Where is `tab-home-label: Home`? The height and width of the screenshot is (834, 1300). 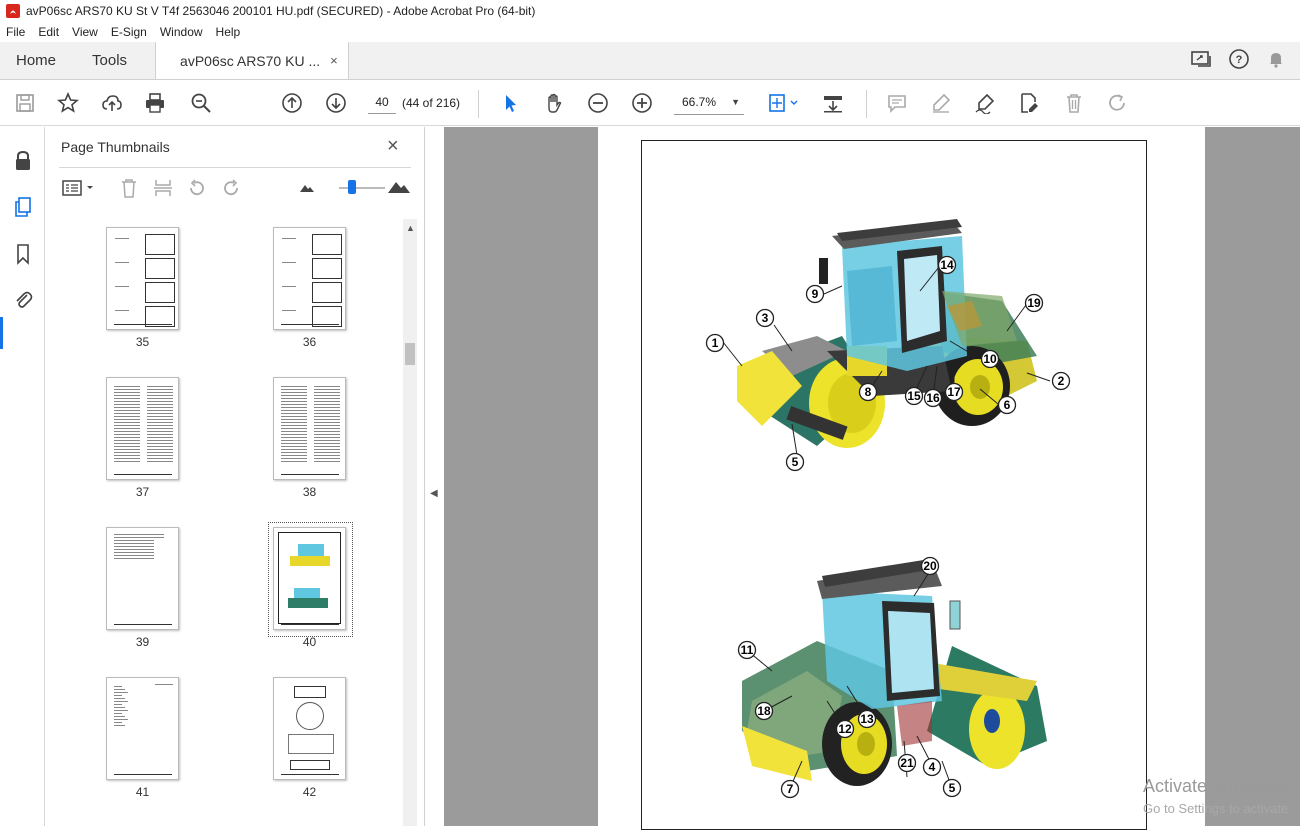 tab-home-label: Home is located at coordinates (36, 60).